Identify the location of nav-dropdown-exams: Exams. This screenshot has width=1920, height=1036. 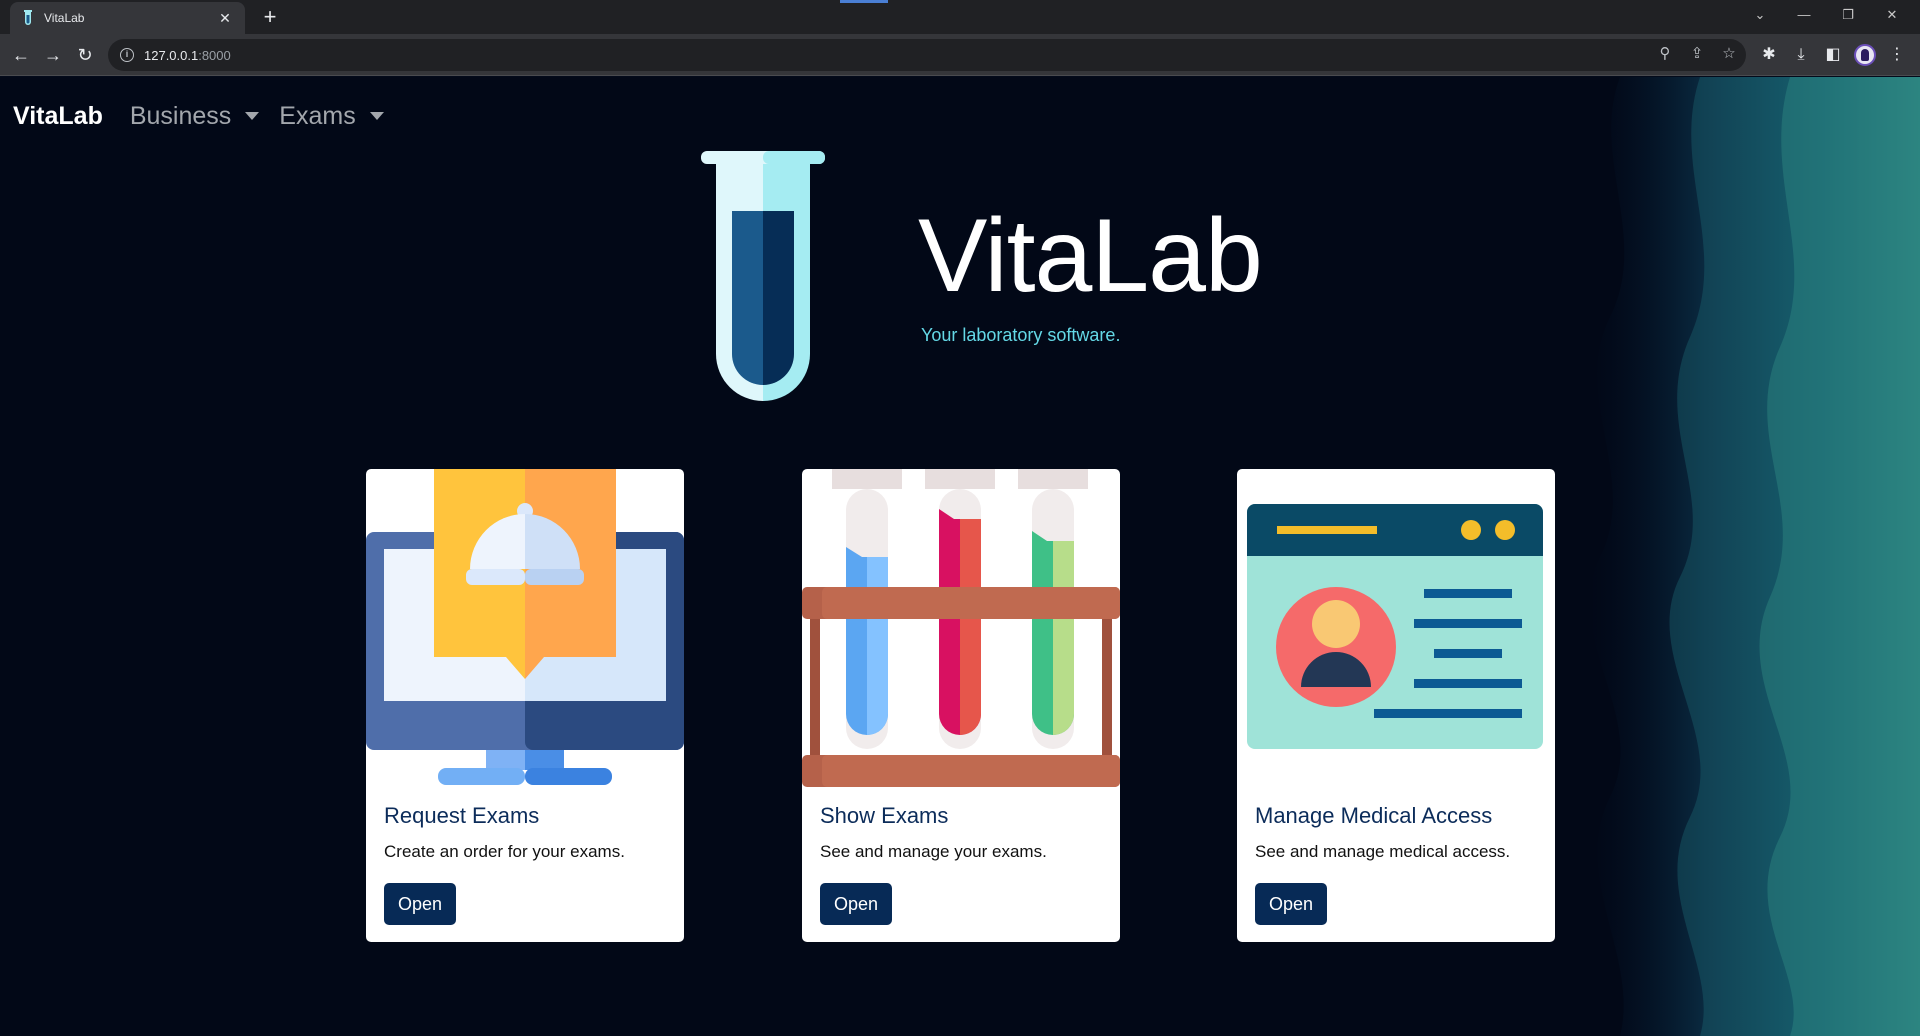
(331, 116).